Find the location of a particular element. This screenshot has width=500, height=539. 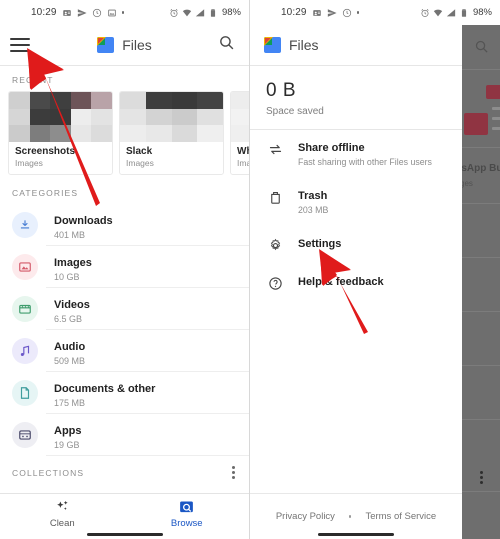

recent-list: Screenshots Images Slack Images W Ima is located at coordinates (124, 133).